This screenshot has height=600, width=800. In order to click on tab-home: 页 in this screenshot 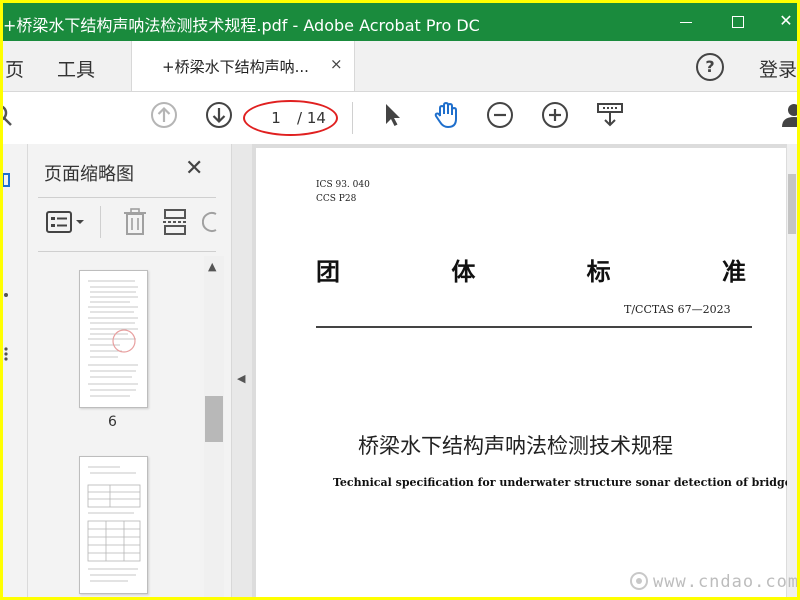, I will do `click(14, 68)`.